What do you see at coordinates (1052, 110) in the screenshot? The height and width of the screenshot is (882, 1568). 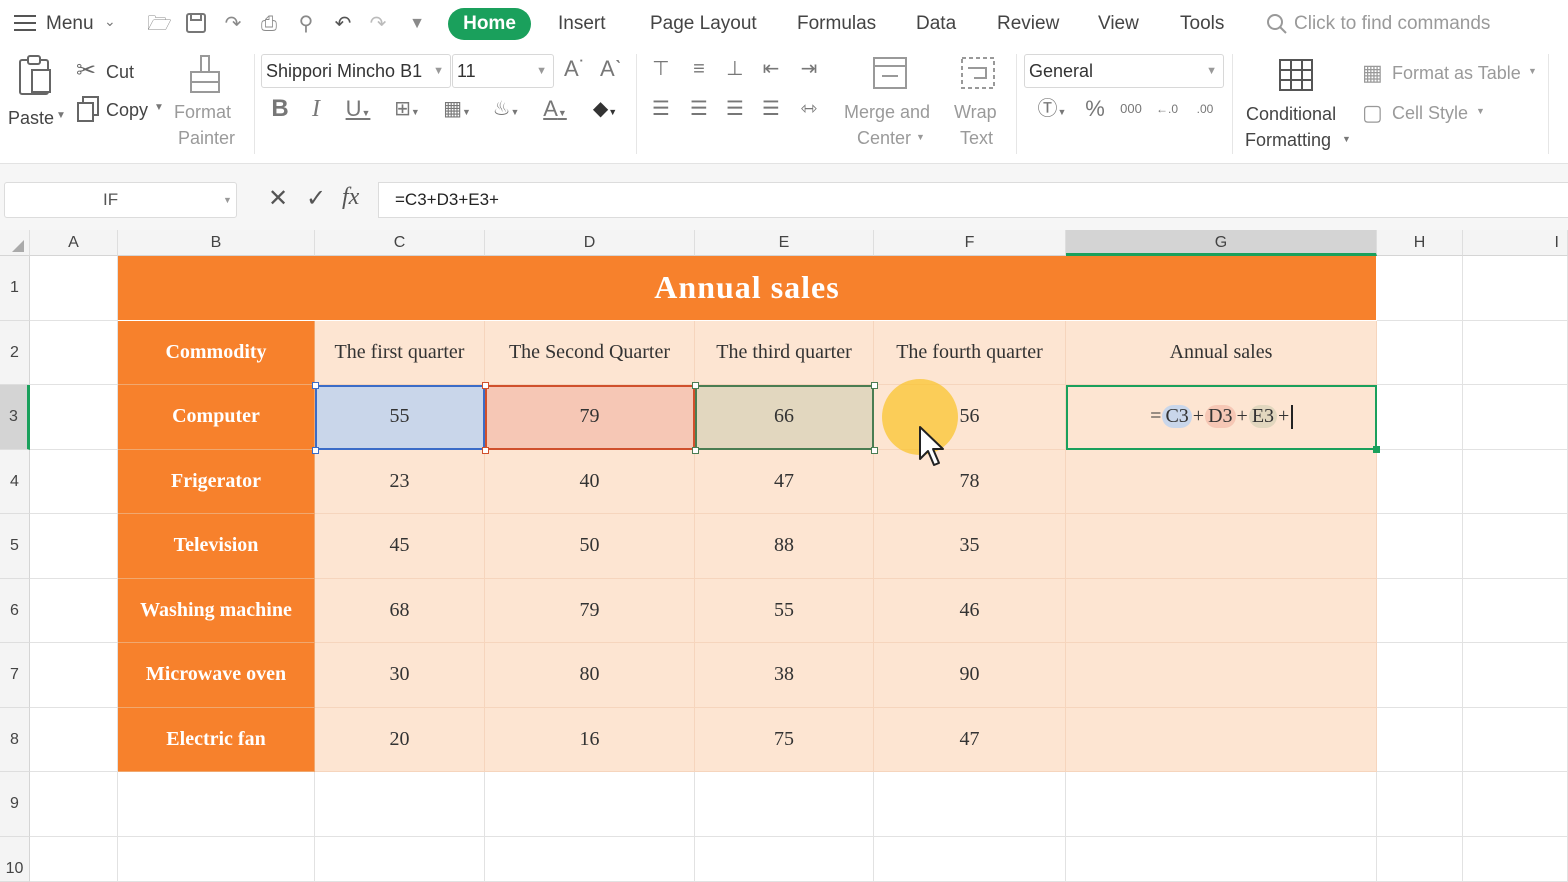 I see `currency-icon: Ⓣ▼` at bounding box center [1052, 110].